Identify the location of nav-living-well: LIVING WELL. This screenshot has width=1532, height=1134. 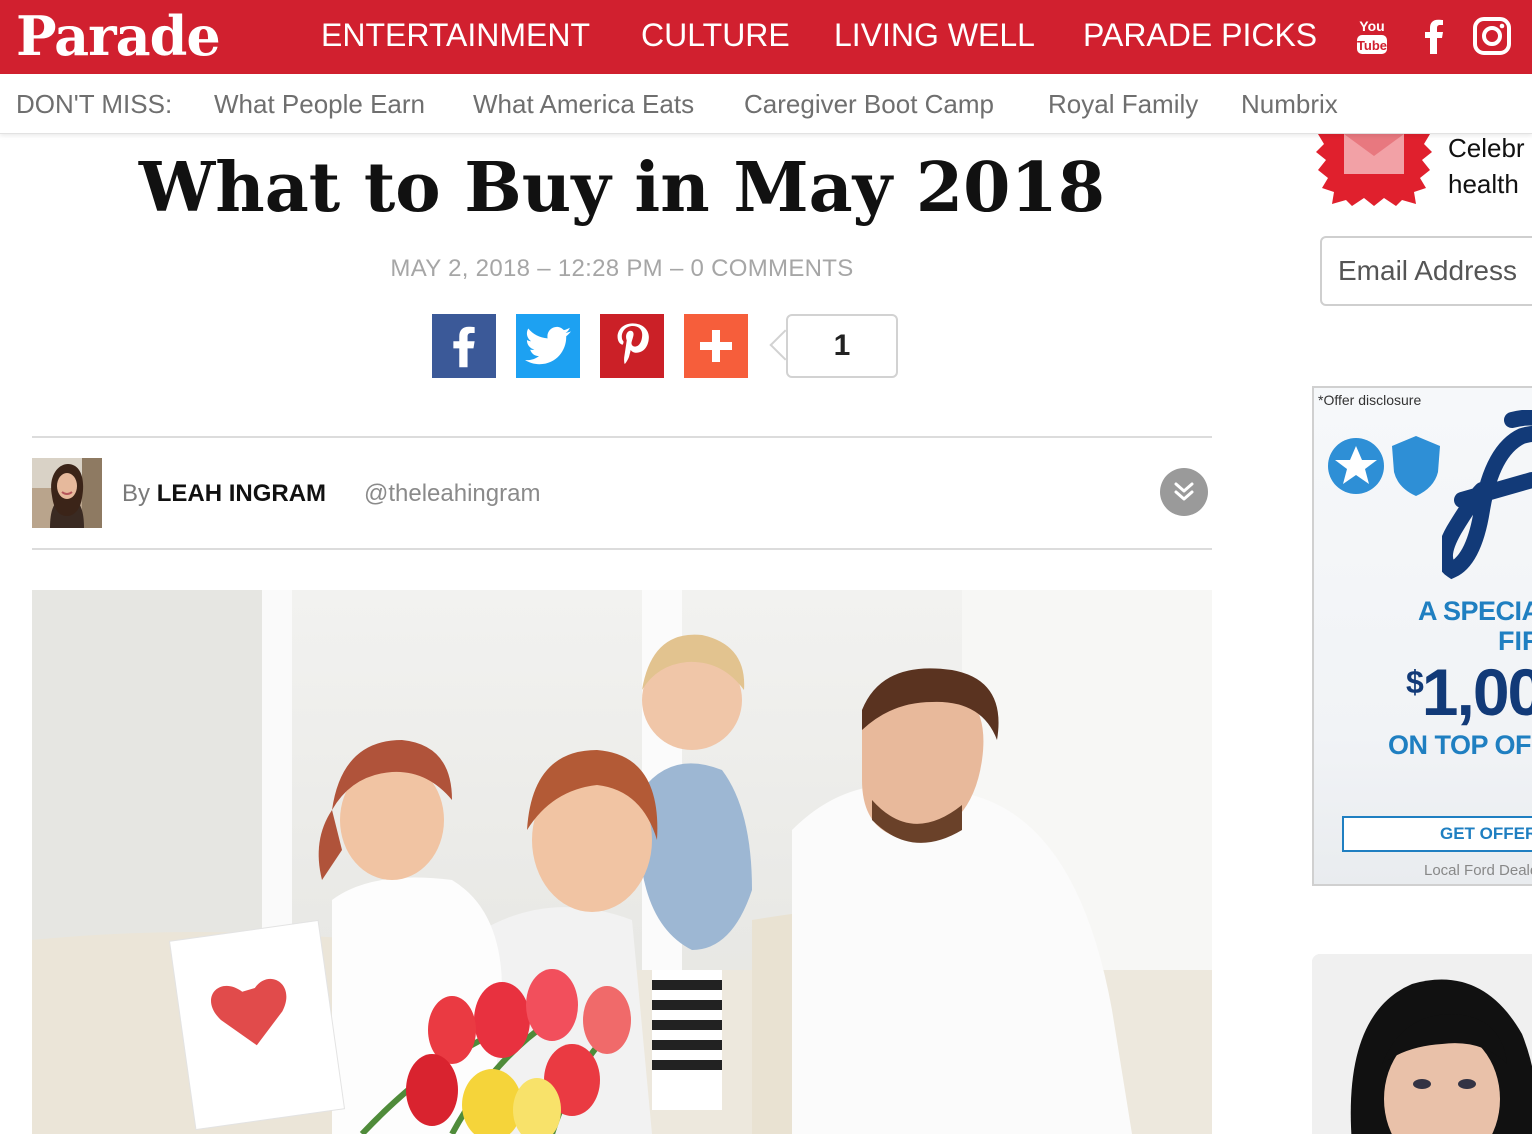
(934, 37).